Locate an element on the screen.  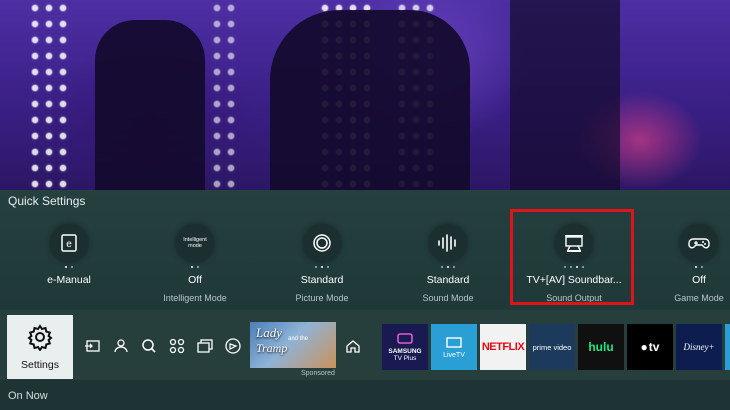
on-now-section: On Now is located at coordinates (365, 395).